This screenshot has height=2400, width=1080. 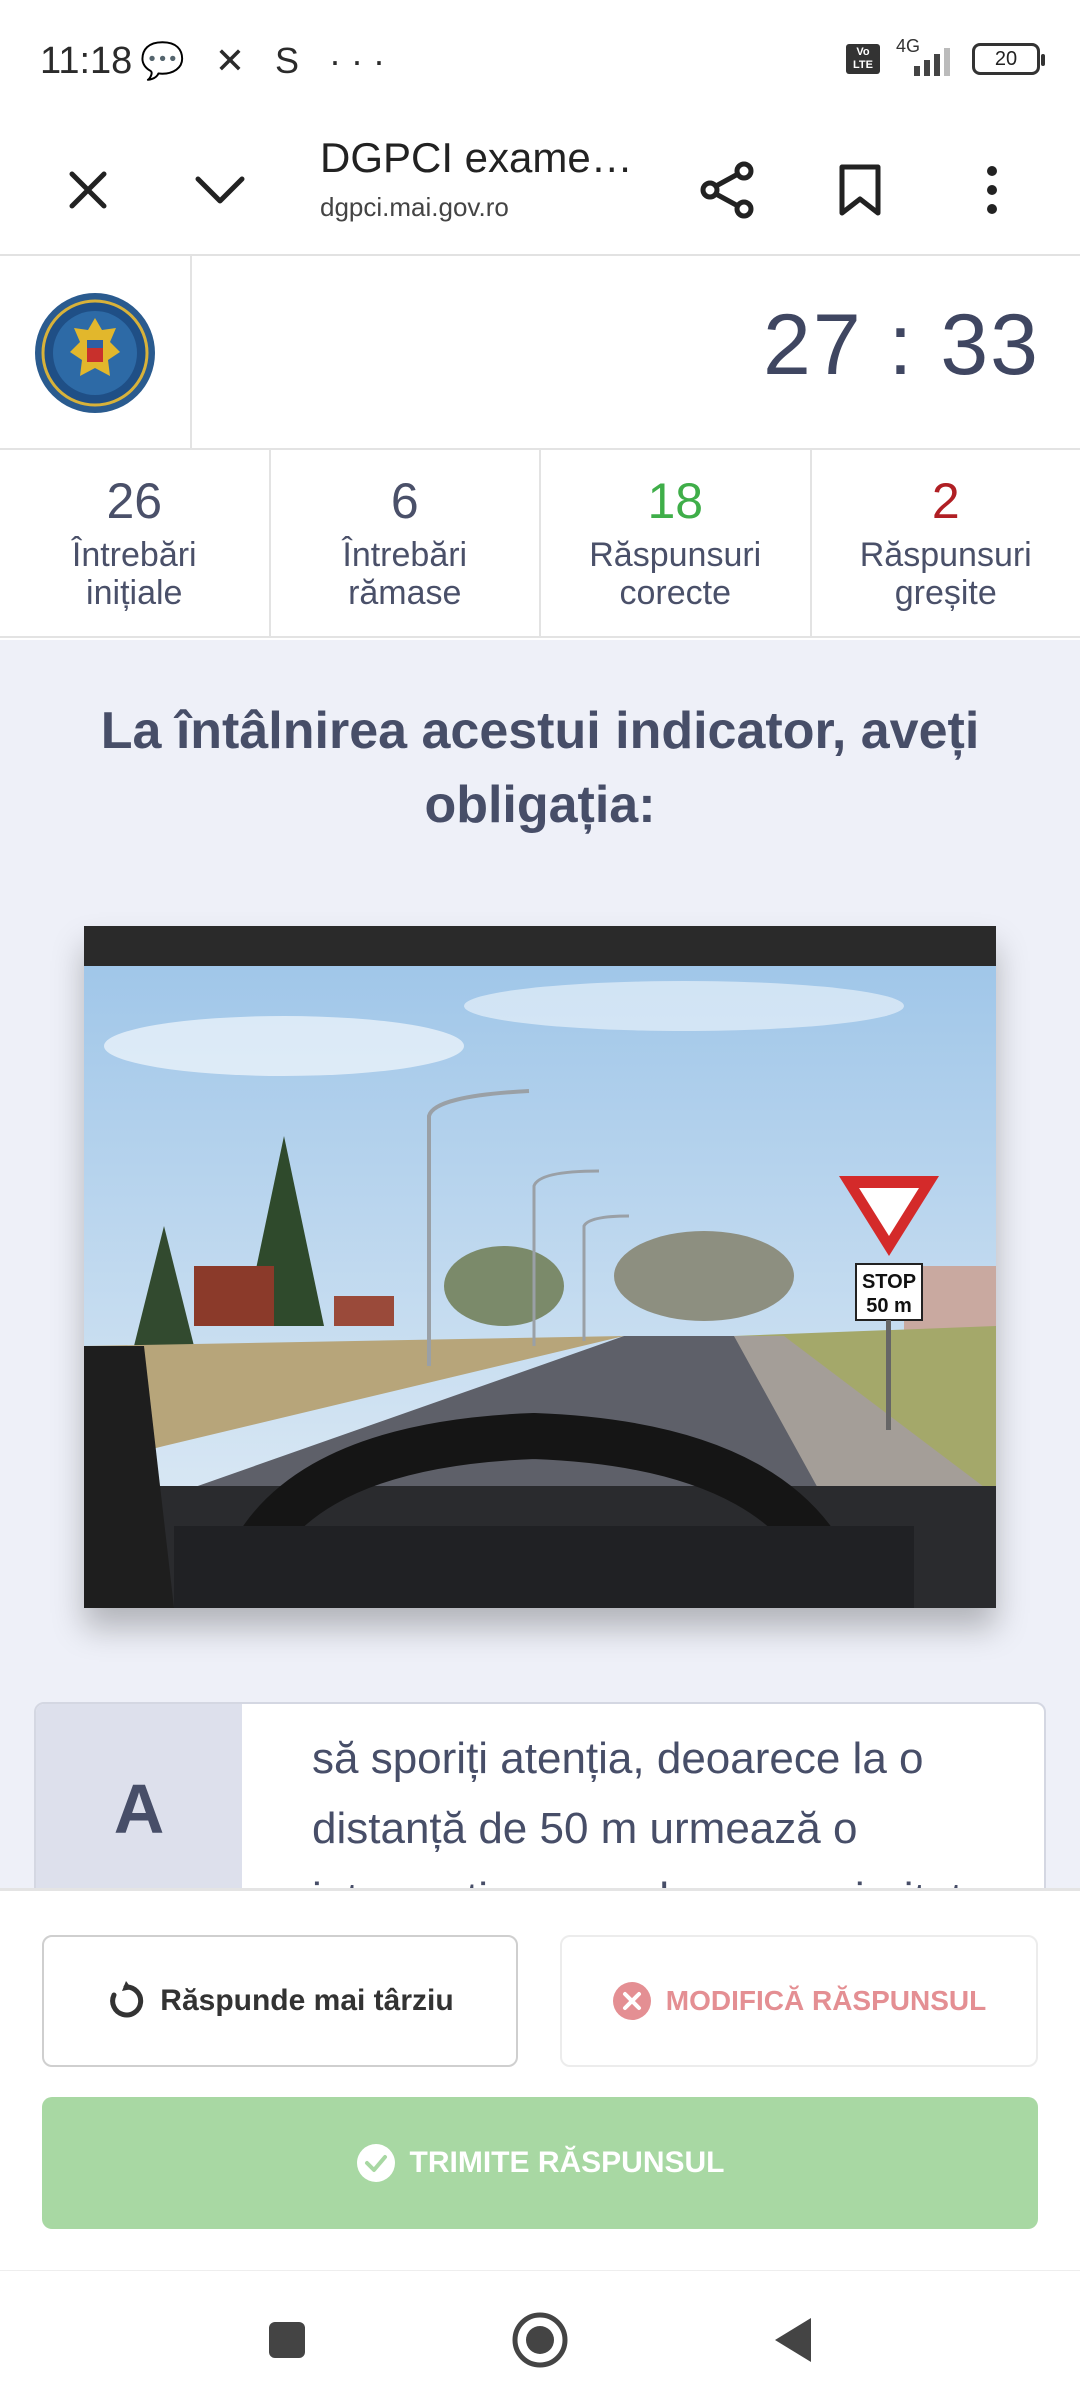 What do you see at coordinates (863, 59) in the screenshot?
I see `volte-icon: Vo LTE` at bounding box center [863, 59].